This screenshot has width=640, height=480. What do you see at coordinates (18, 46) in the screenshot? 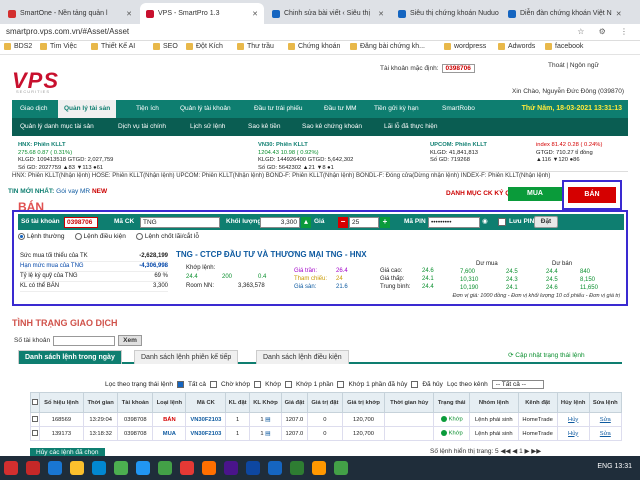
I see `bookmark-item: BDS2` at bounding box center [18, 46].